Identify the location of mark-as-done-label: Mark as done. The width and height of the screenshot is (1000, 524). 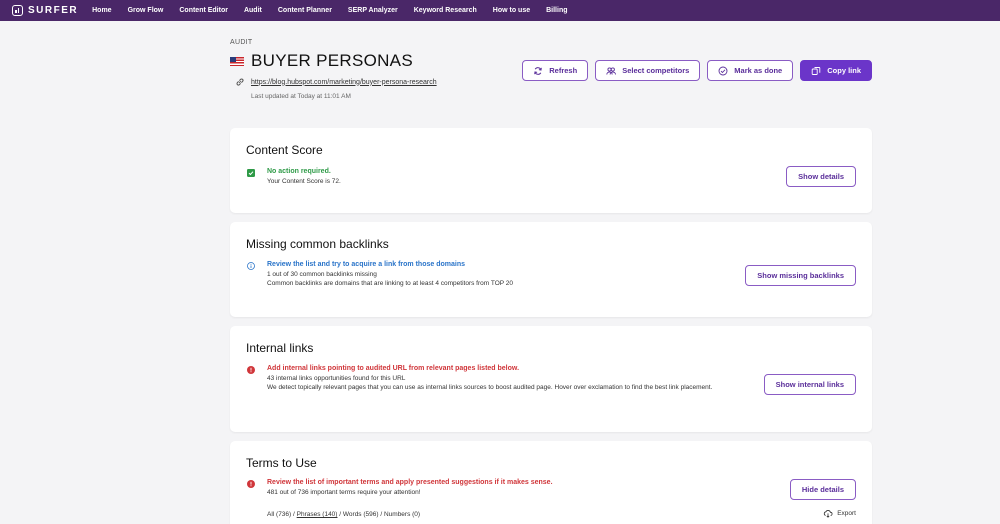
(758, 70).